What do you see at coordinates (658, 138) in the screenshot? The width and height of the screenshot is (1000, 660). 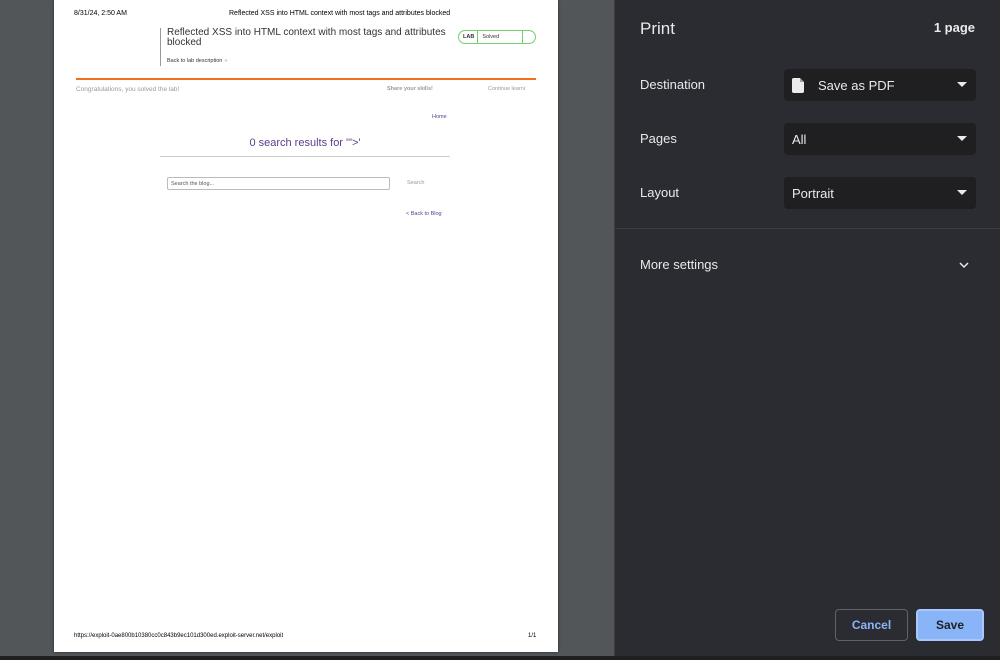 I see `pages-label: Pages` at bounding box center [658, 138].